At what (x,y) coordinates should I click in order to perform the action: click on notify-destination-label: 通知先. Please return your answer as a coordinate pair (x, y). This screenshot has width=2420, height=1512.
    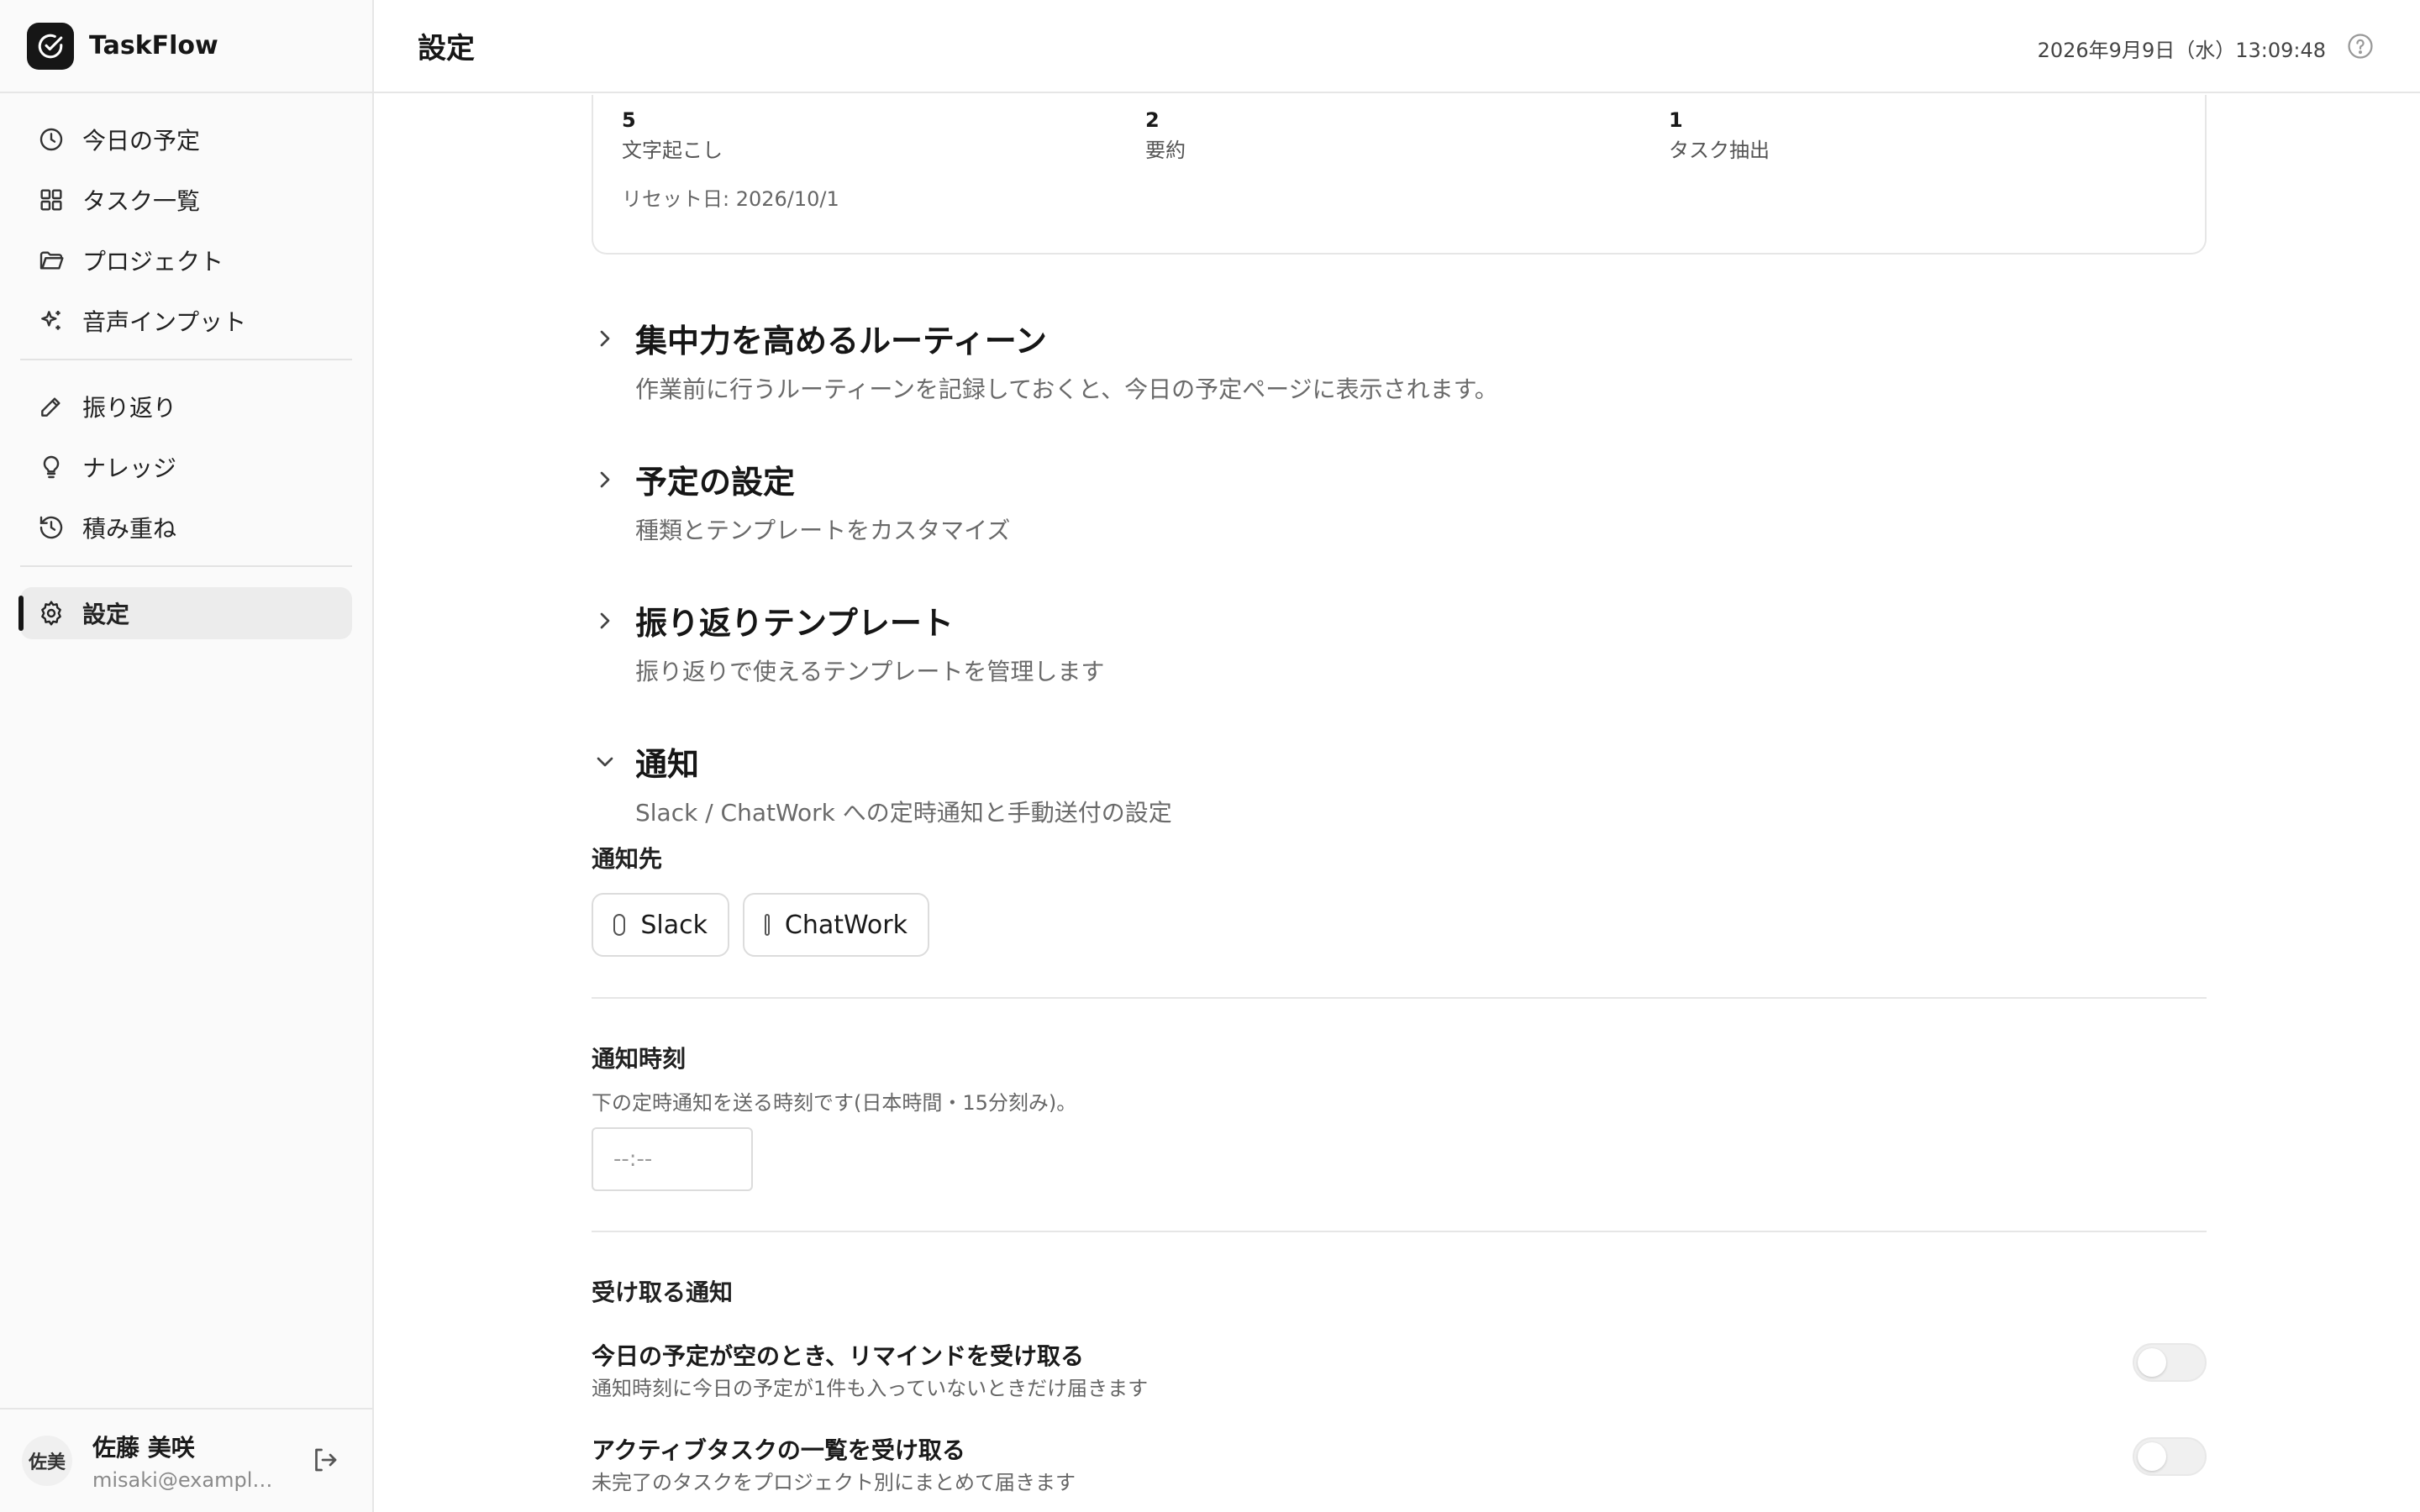
    Looking at the image, I should click on (628, 859).